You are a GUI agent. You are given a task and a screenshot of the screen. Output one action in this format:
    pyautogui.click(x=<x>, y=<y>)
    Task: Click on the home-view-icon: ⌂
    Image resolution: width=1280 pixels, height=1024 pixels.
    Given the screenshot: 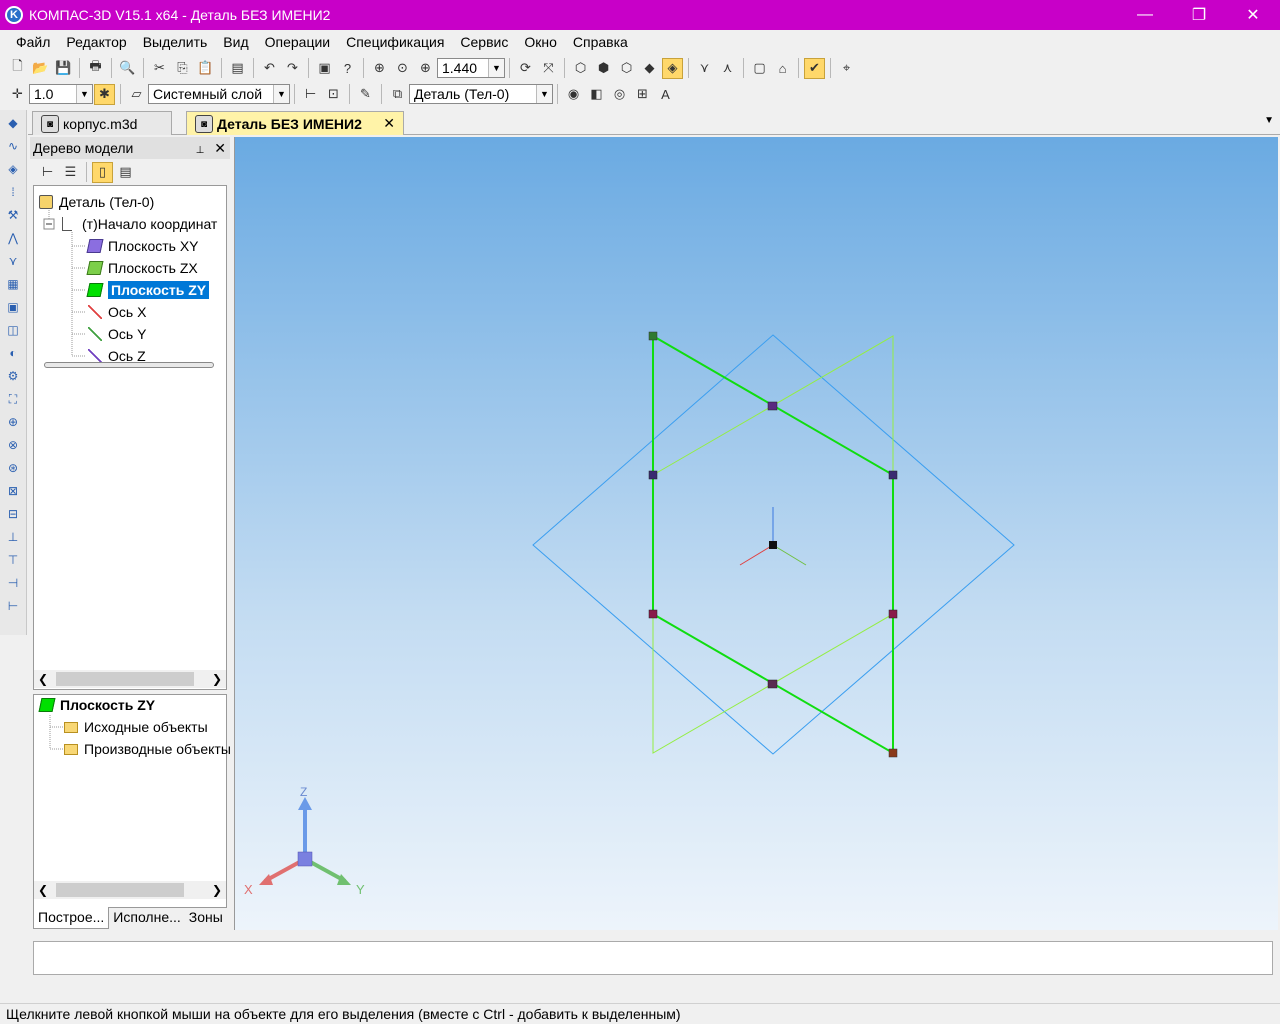 What is the action you would take?
    pyautogui.click(x=782, y=68)
    